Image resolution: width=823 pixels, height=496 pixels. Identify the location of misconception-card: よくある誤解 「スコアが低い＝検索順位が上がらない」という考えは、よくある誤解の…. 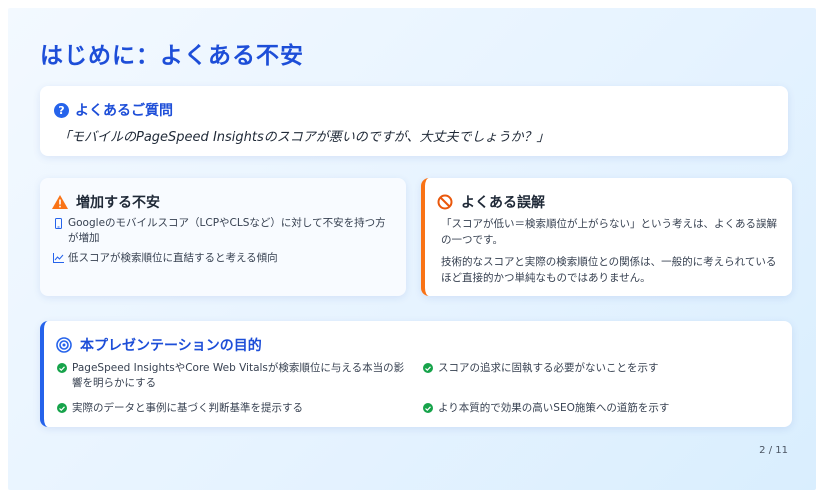
(606, 237).